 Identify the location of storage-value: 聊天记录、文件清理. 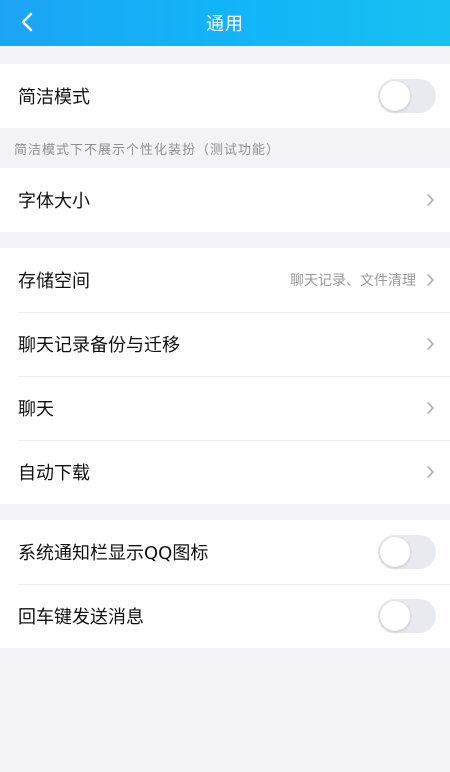
(353, 281).